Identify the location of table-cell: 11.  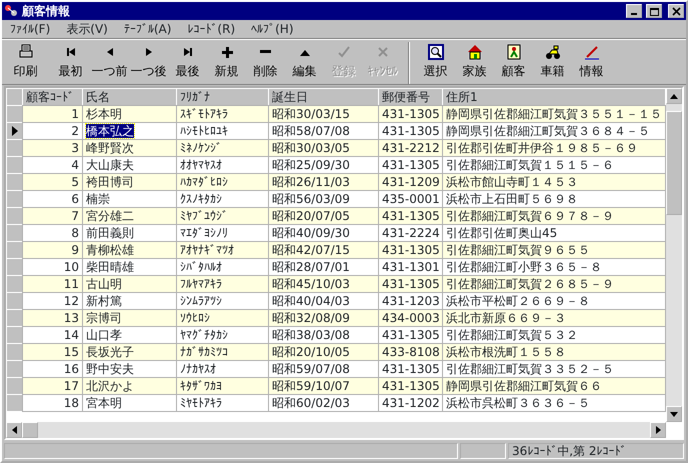
(52, 284).